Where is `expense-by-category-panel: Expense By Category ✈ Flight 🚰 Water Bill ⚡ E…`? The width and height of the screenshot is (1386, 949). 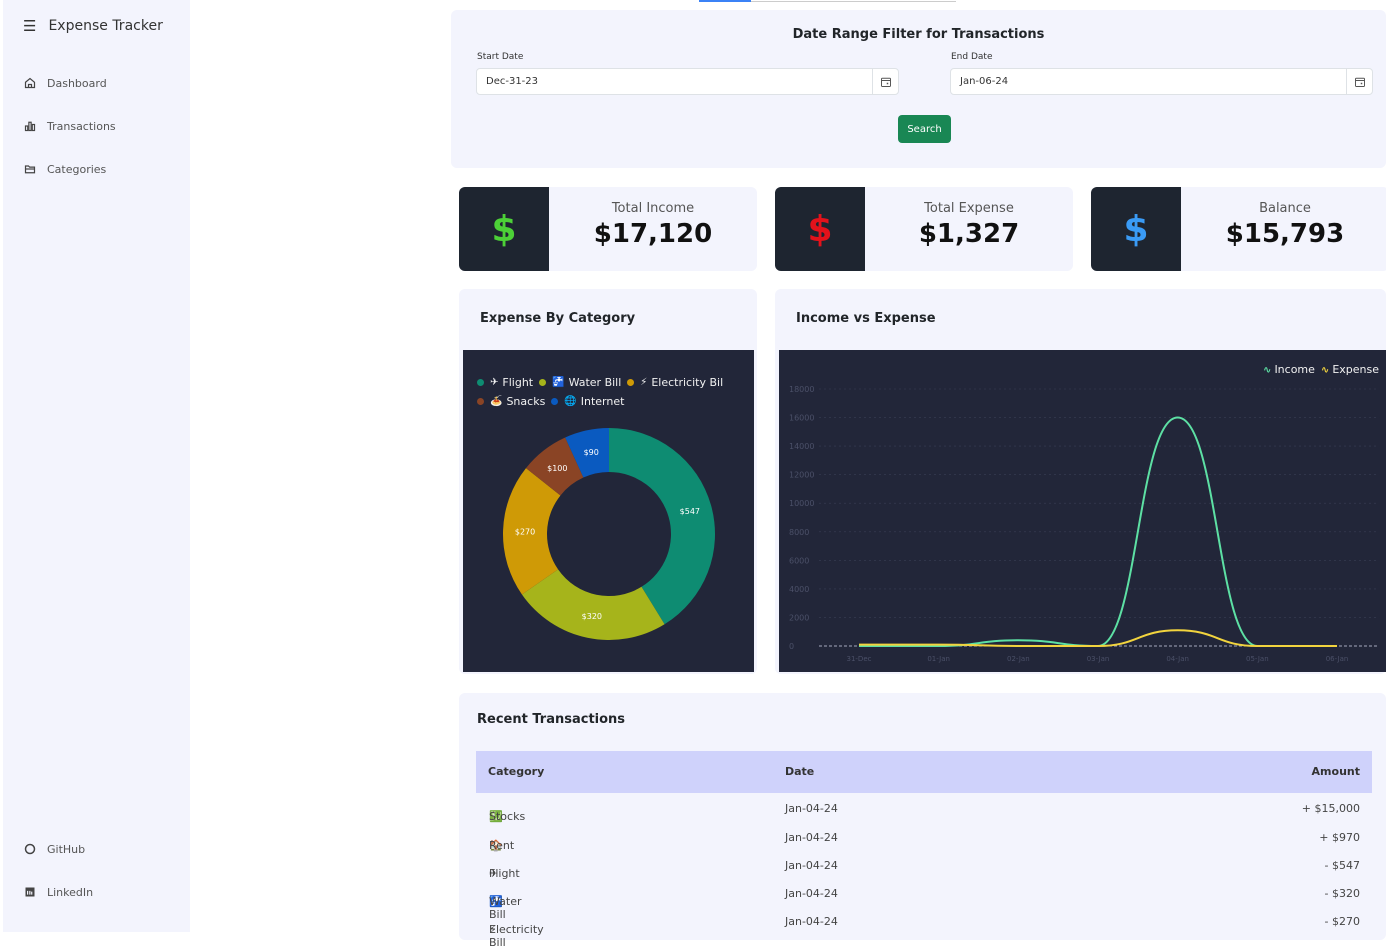
expense-by-category-panel: Expense By Category ✈ Flight 🚰 Water Bill ⚡ E… is located at coordinates (608, 481).